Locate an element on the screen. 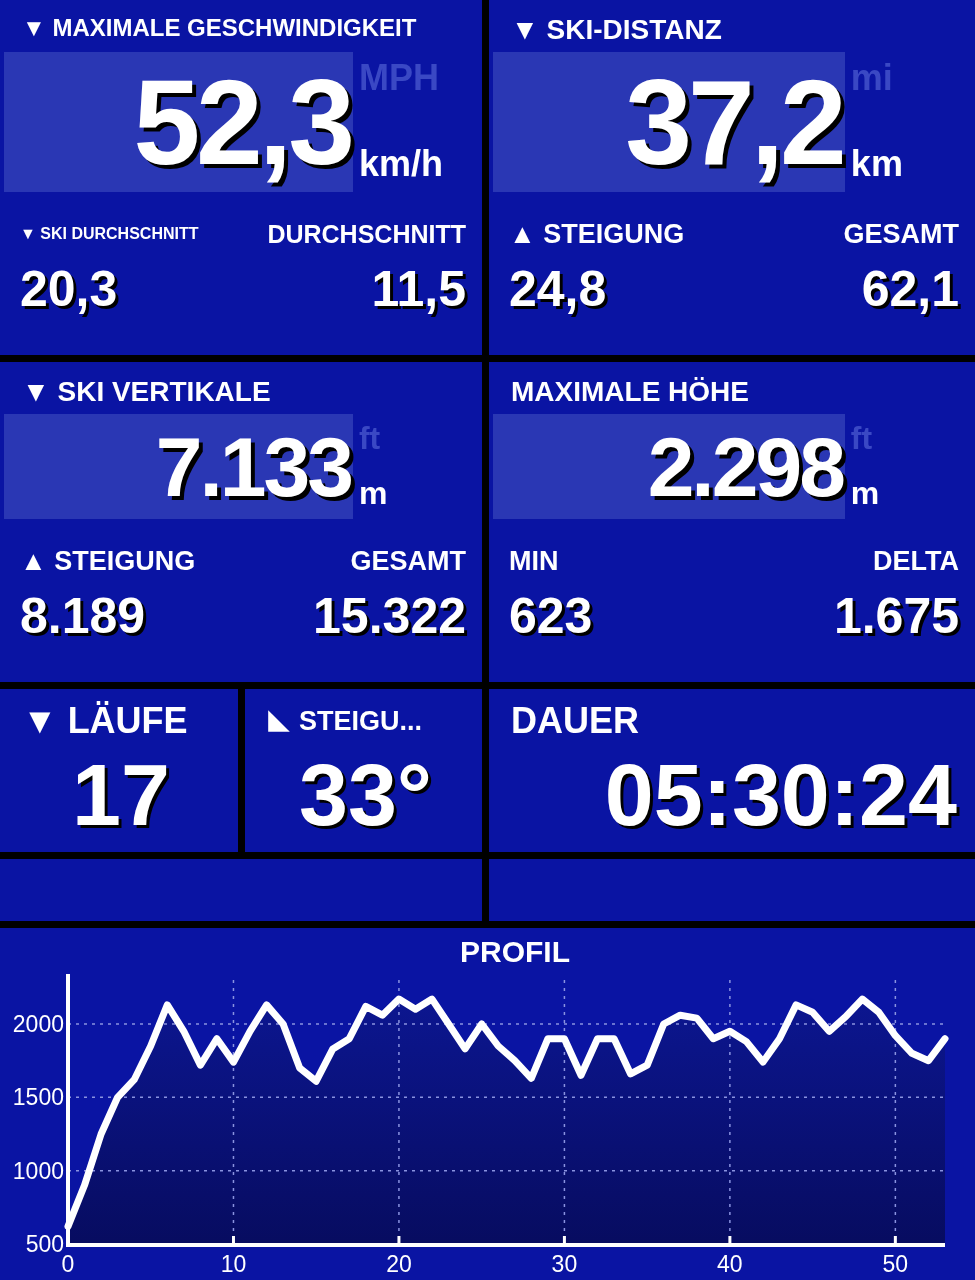 The height and width of the screenshot is (1280, 975). stat-value: 8.189 is located at coordinates (83, 616).